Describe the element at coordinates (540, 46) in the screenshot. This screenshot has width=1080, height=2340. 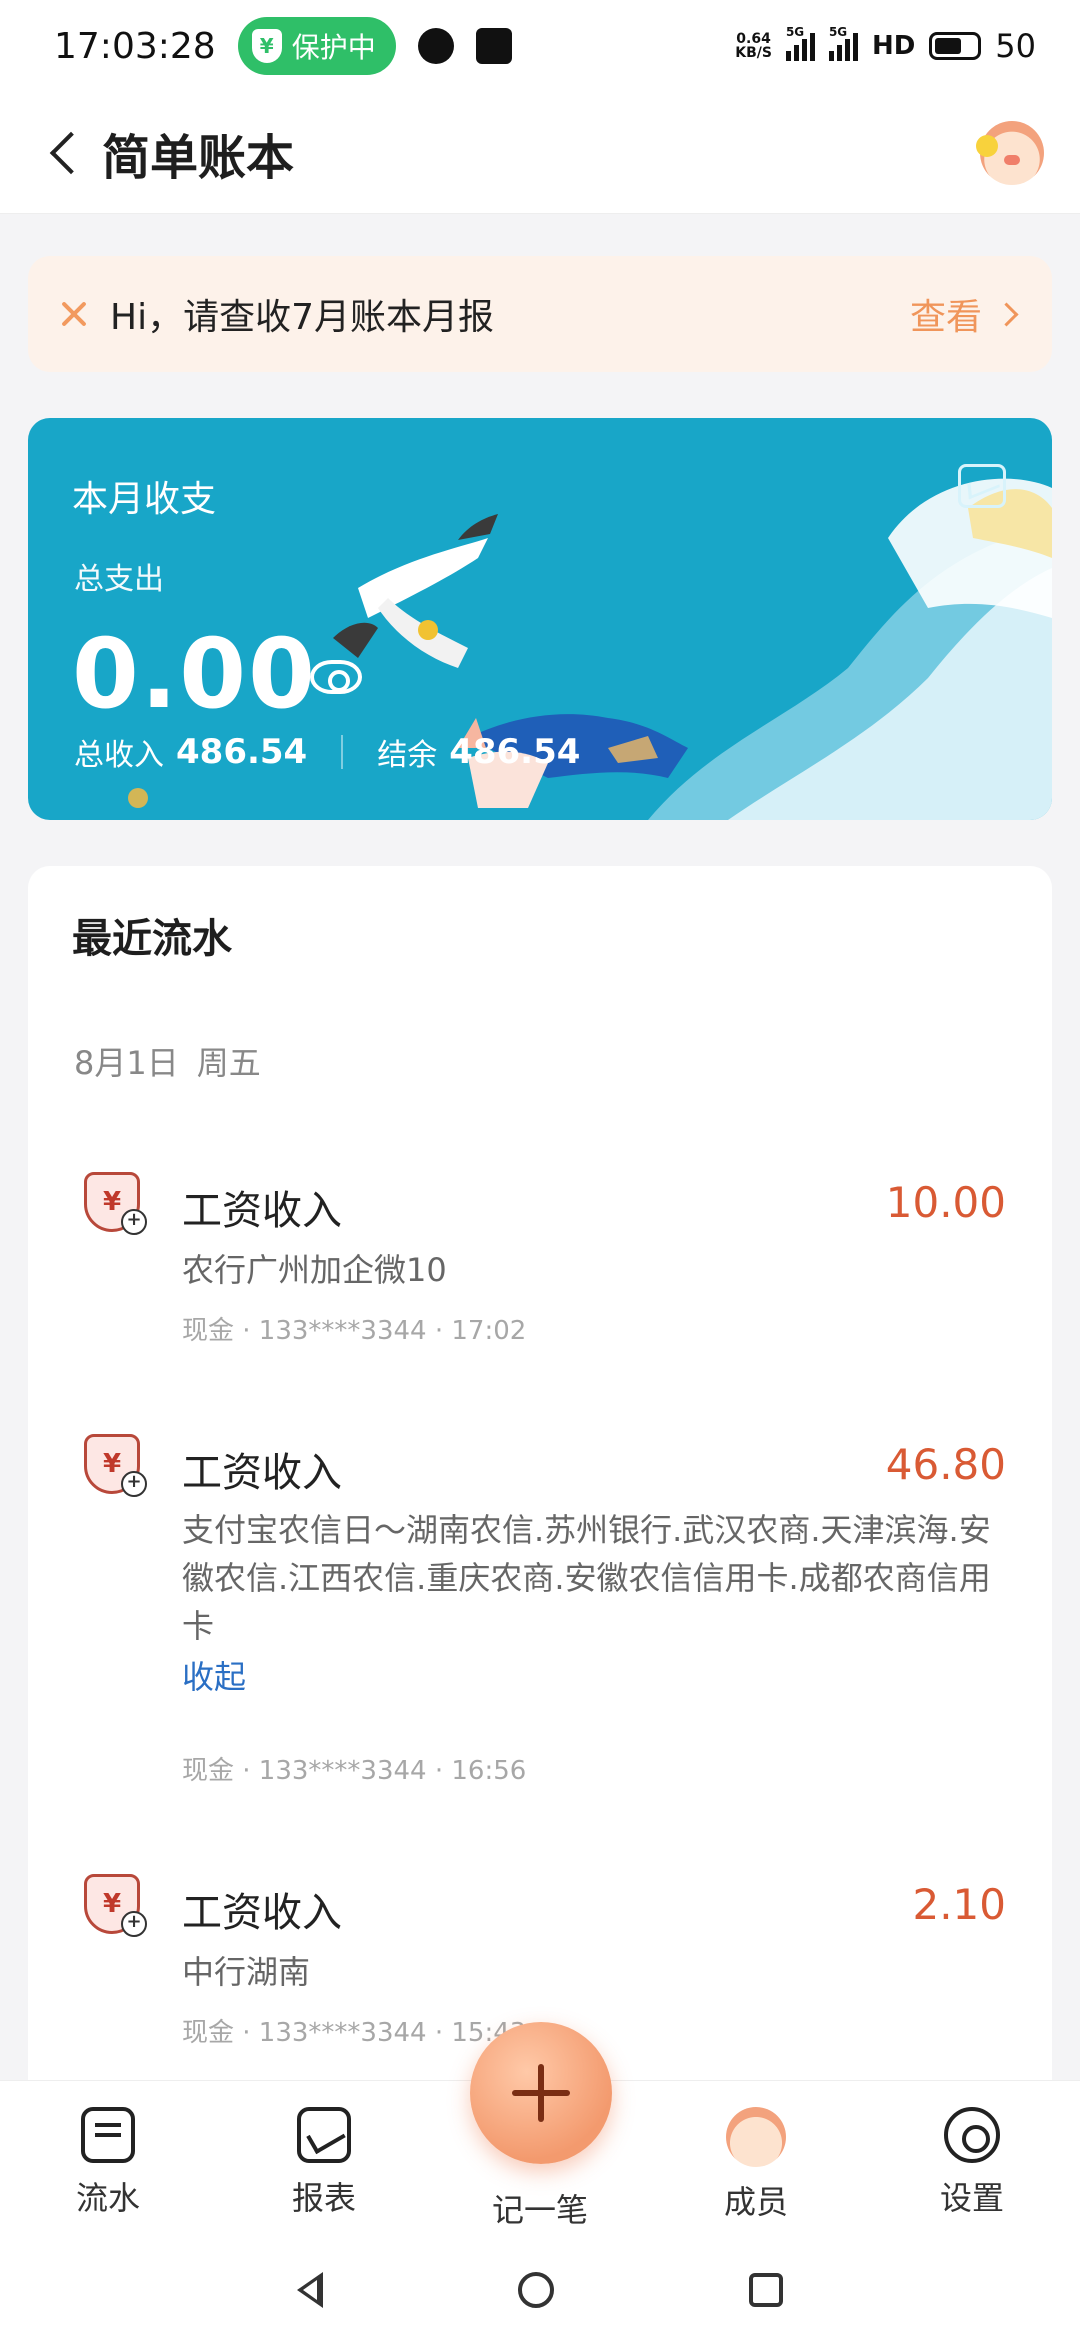
I see `status-bar: 17:03:28 ¥ 保护中 0.64 KB/S 5G 5G HD 50` at that location.